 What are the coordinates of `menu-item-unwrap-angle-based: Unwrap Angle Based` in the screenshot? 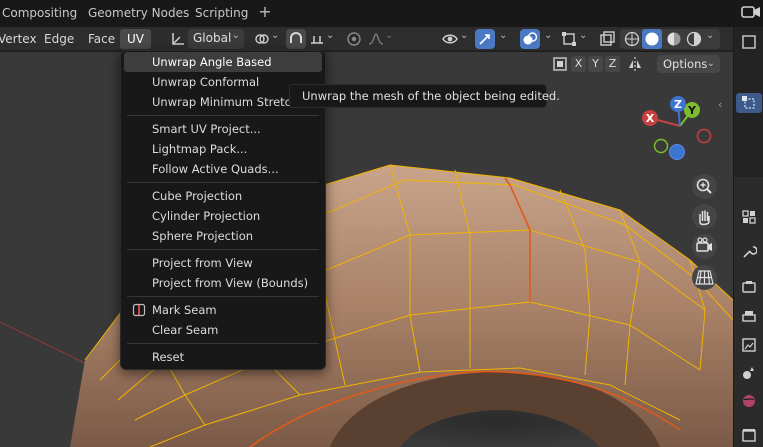 It's located at (223, 62).